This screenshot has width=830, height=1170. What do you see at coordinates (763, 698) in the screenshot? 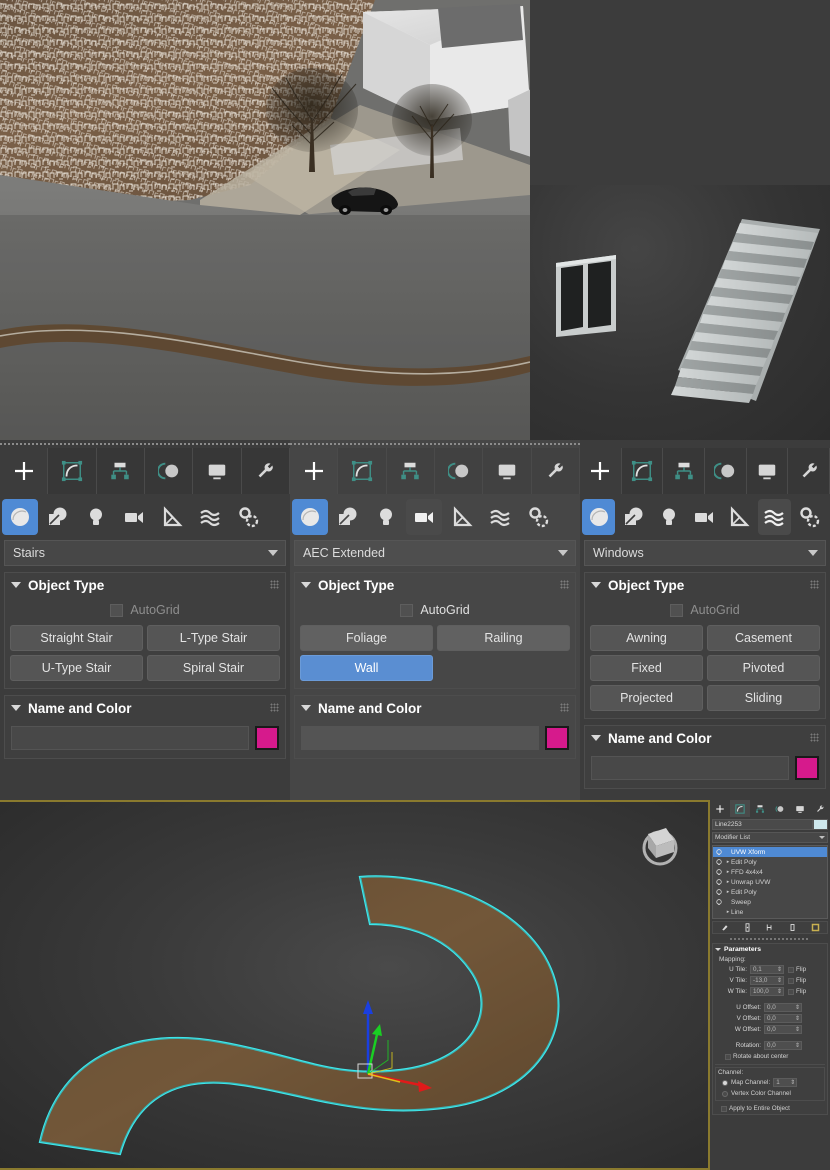
I see `object-type-button: Sliding` at bounding box center [763, 698].